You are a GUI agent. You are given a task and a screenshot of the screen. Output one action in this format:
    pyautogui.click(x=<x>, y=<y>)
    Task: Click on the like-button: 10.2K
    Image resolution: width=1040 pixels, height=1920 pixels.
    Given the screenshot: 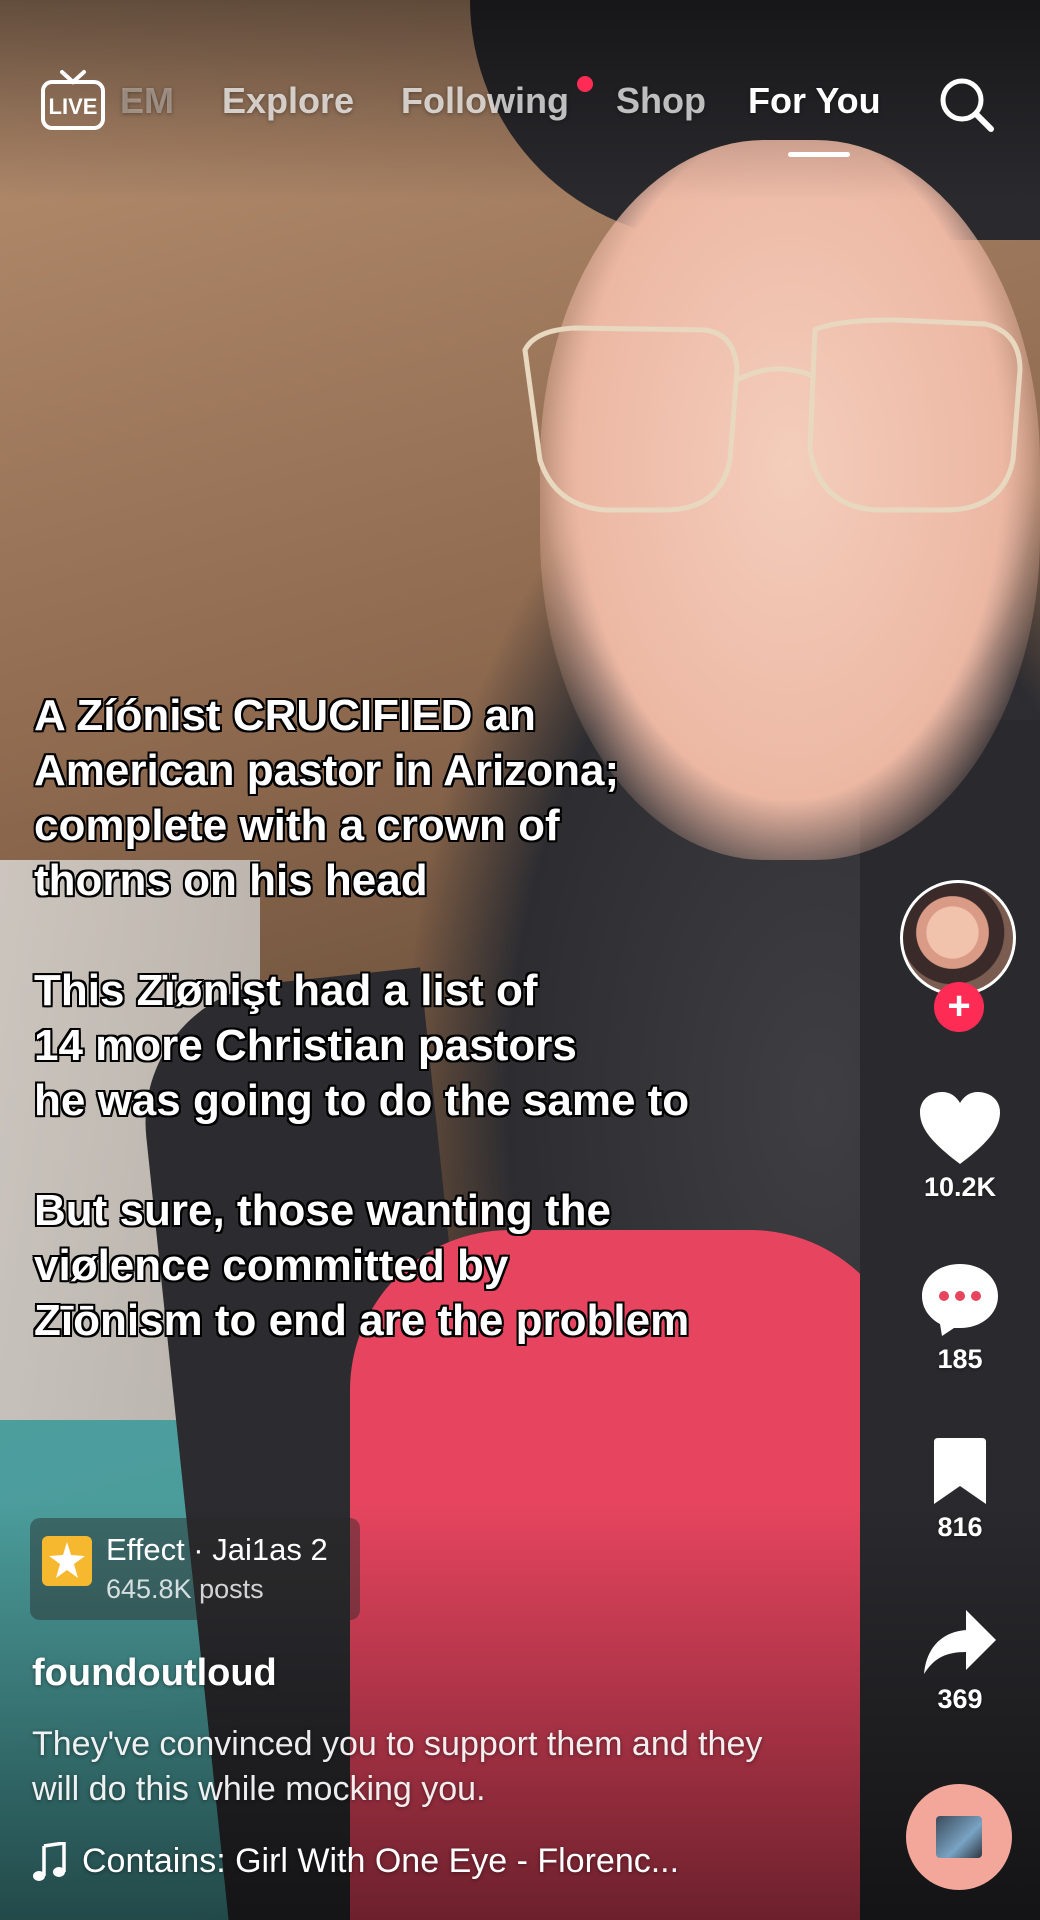 What is the action you would take?
    pyautogui.click(x=960, y=1146)
    